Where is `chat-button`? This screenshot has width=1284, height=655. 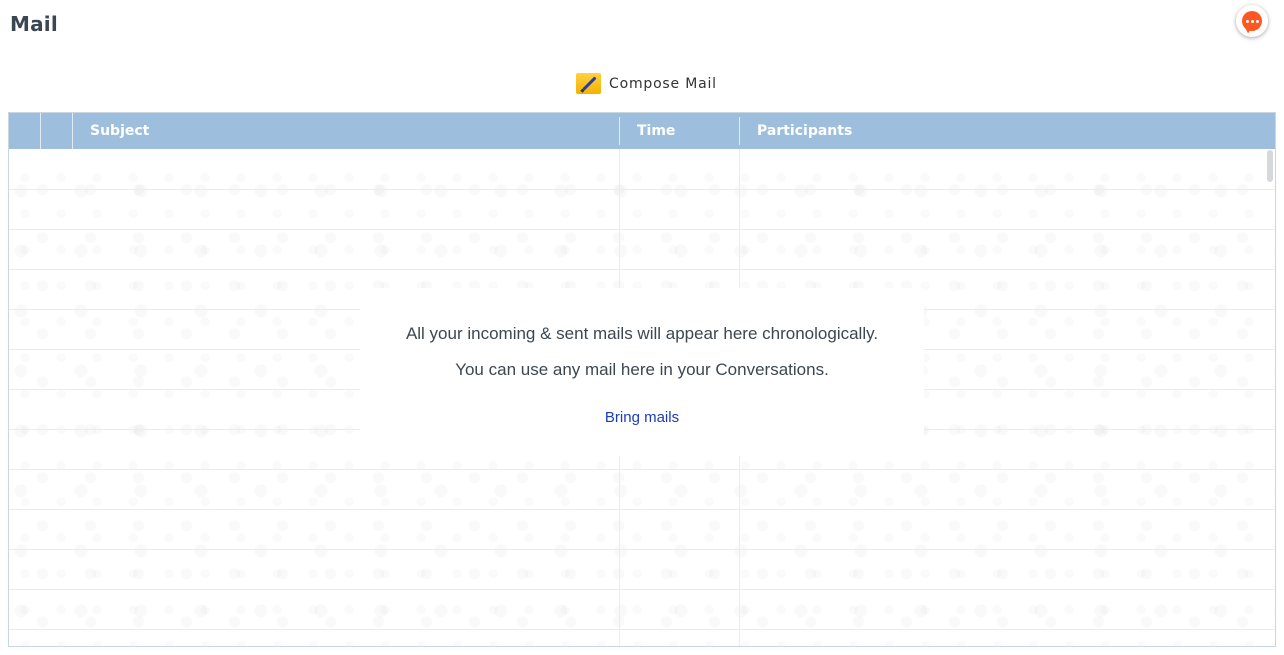 chat-button is located at coordinates (1252, 21).